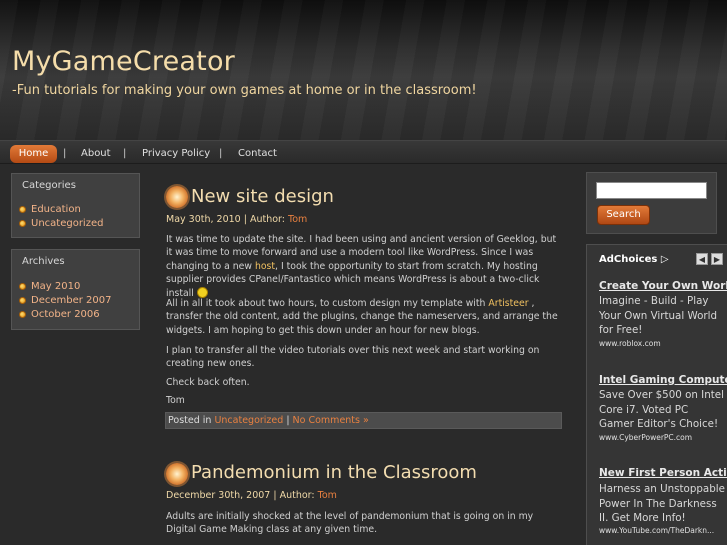  I want to click on post-date: December 30th, 2007, so click(218, 495).